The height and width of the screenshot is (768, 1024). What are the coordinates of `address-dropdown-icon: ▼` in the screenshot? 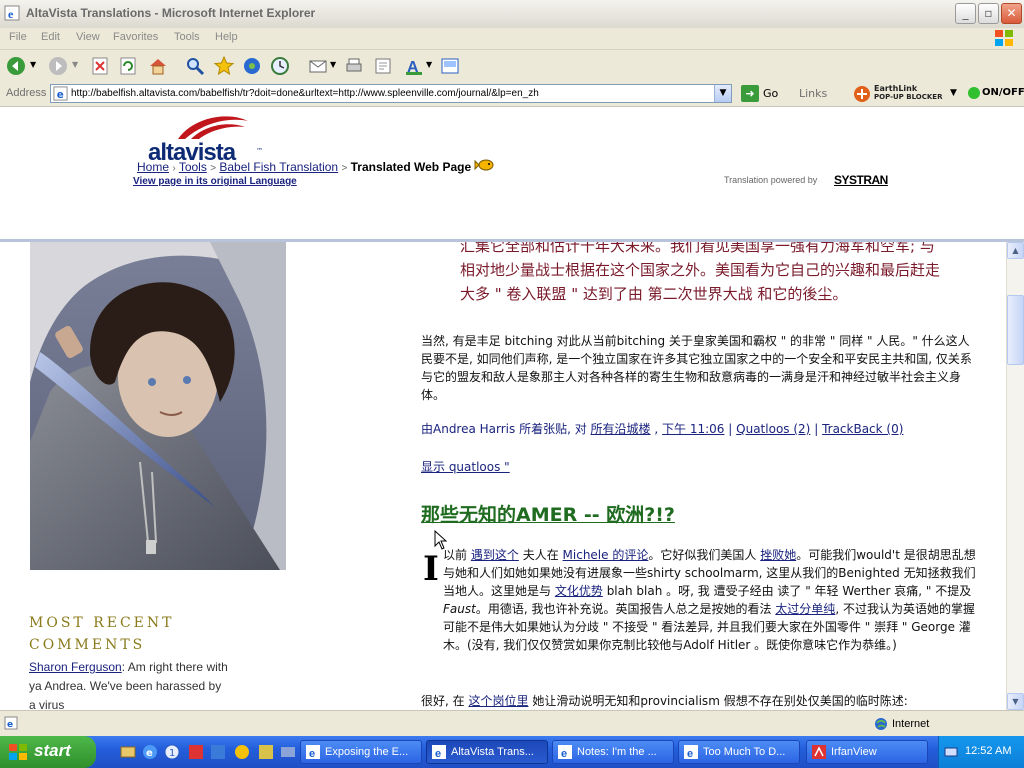 It's located at (722, 93).